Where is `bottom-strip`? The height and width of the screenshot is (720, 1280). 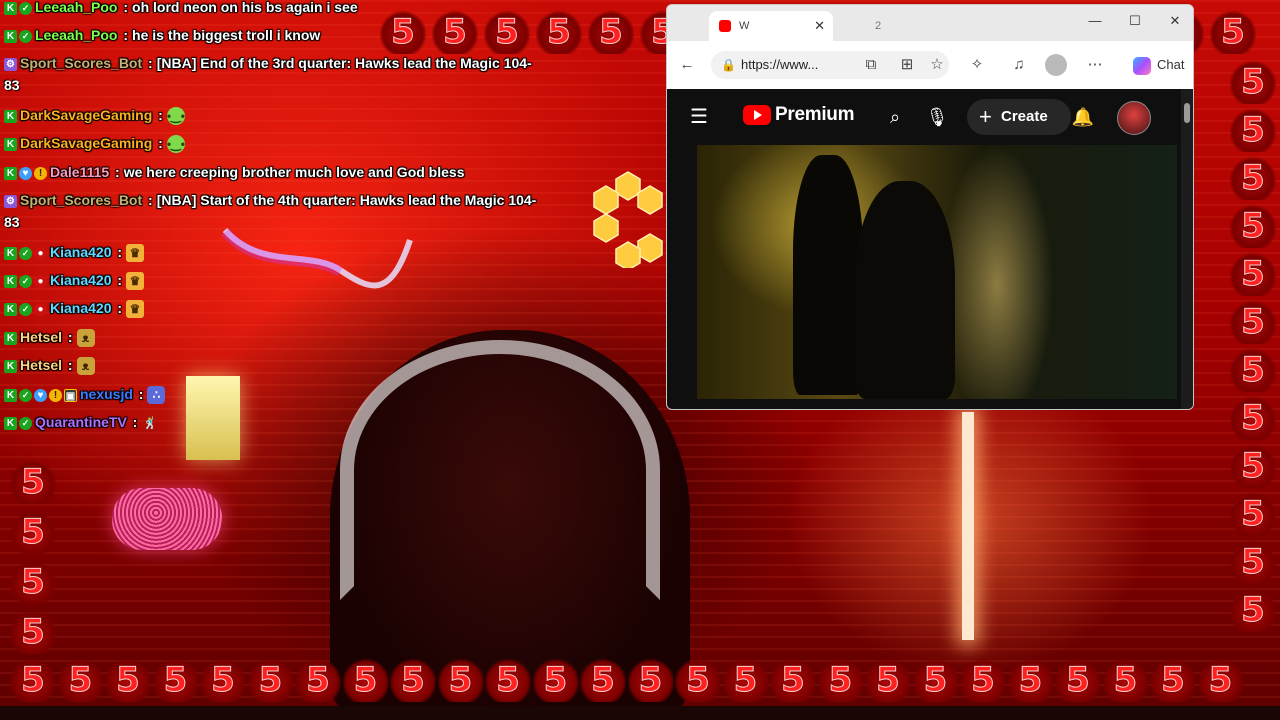 bottom-strip is located at coordinates (640, 713).